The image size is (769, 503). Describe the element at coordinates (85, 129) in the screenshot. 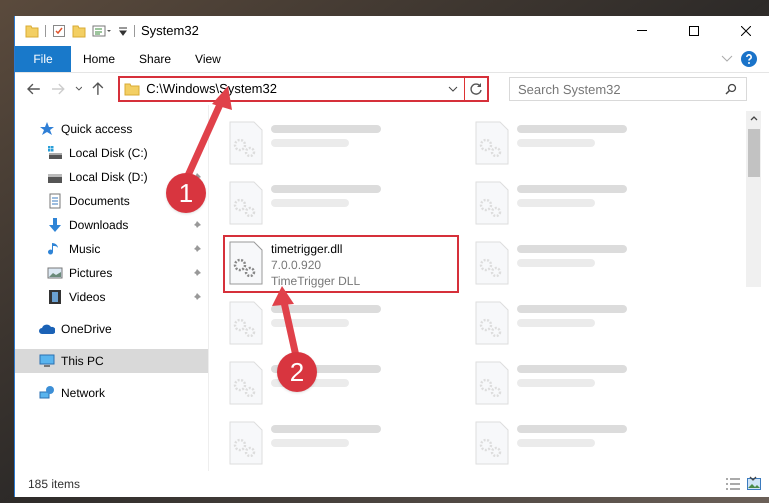

I see `nav-item: Quick access` at that location.